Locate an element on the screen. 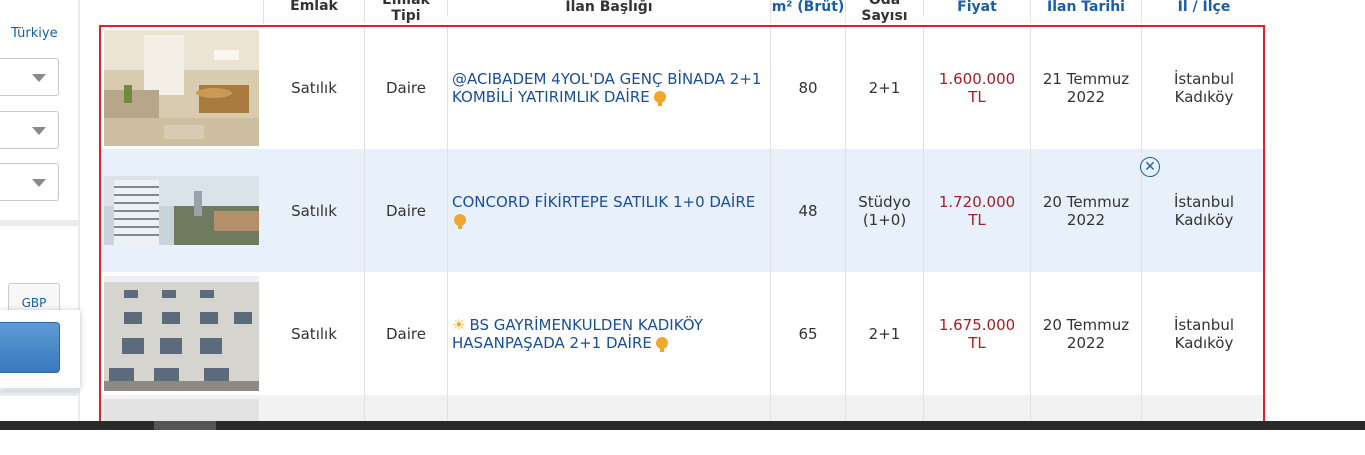 This screenshot has width=1365, height=455. header-oda-sayisi: Oda Sayısı is located at coordinates (885, 12).